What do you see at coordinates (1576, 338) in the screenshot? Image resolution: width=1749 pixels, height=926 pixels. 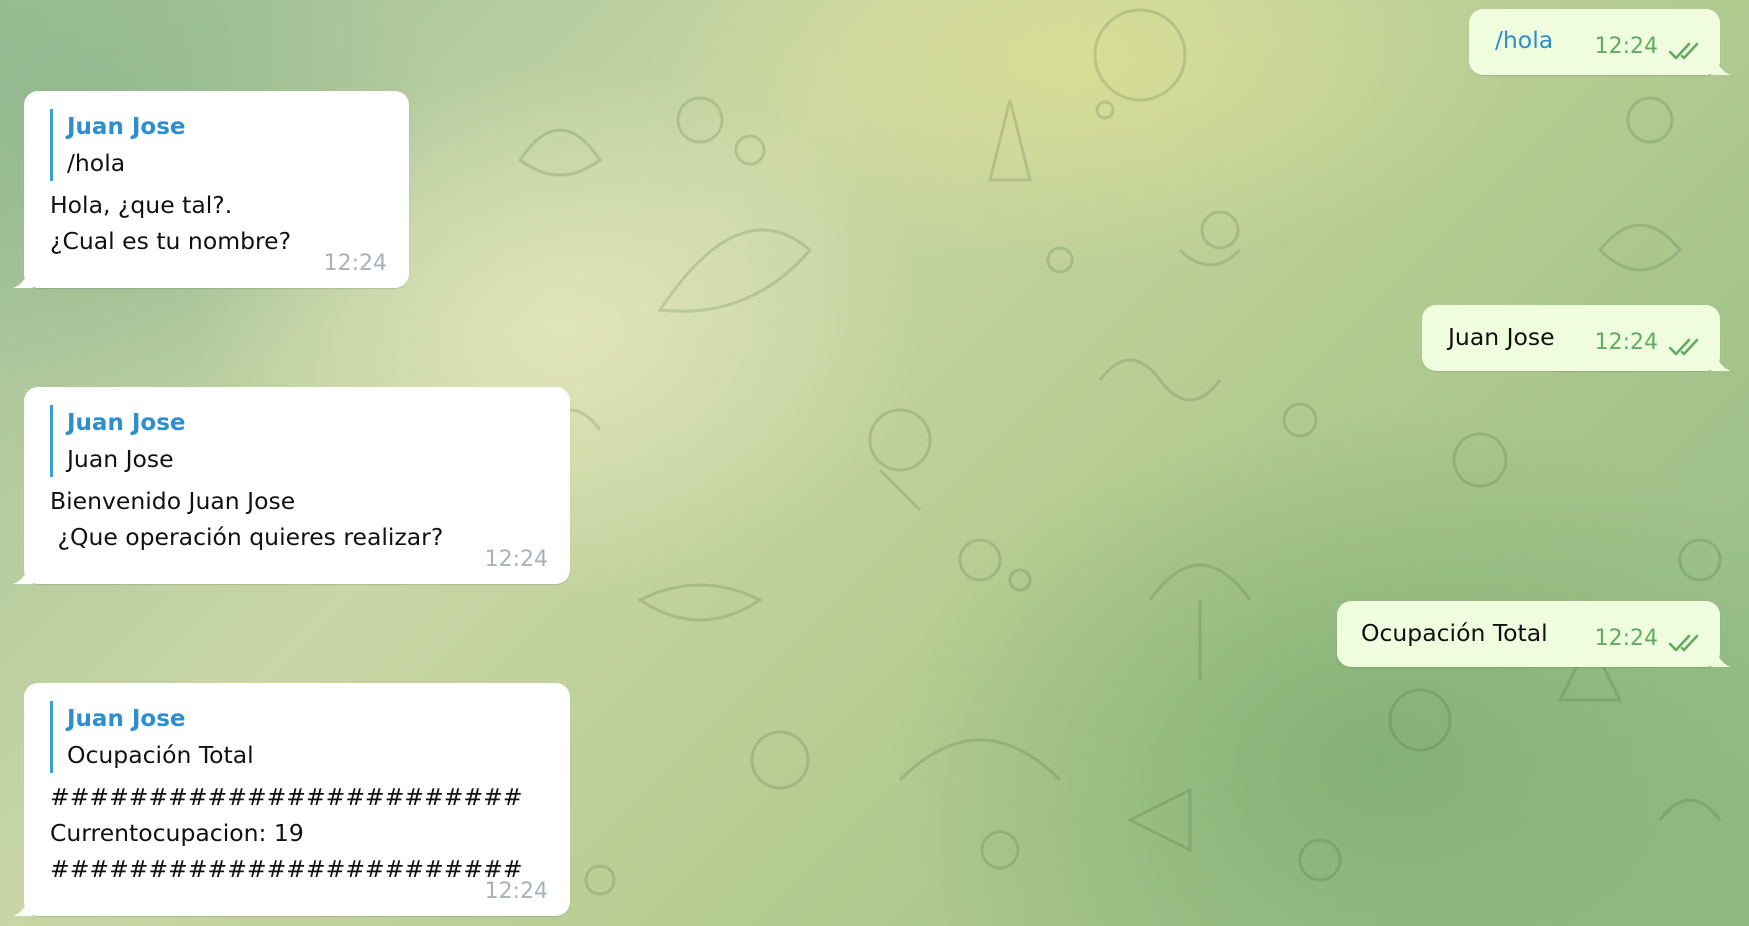 I see `outgoing-message: Juan Jose 12:24` at bounding box center [1576, 338].